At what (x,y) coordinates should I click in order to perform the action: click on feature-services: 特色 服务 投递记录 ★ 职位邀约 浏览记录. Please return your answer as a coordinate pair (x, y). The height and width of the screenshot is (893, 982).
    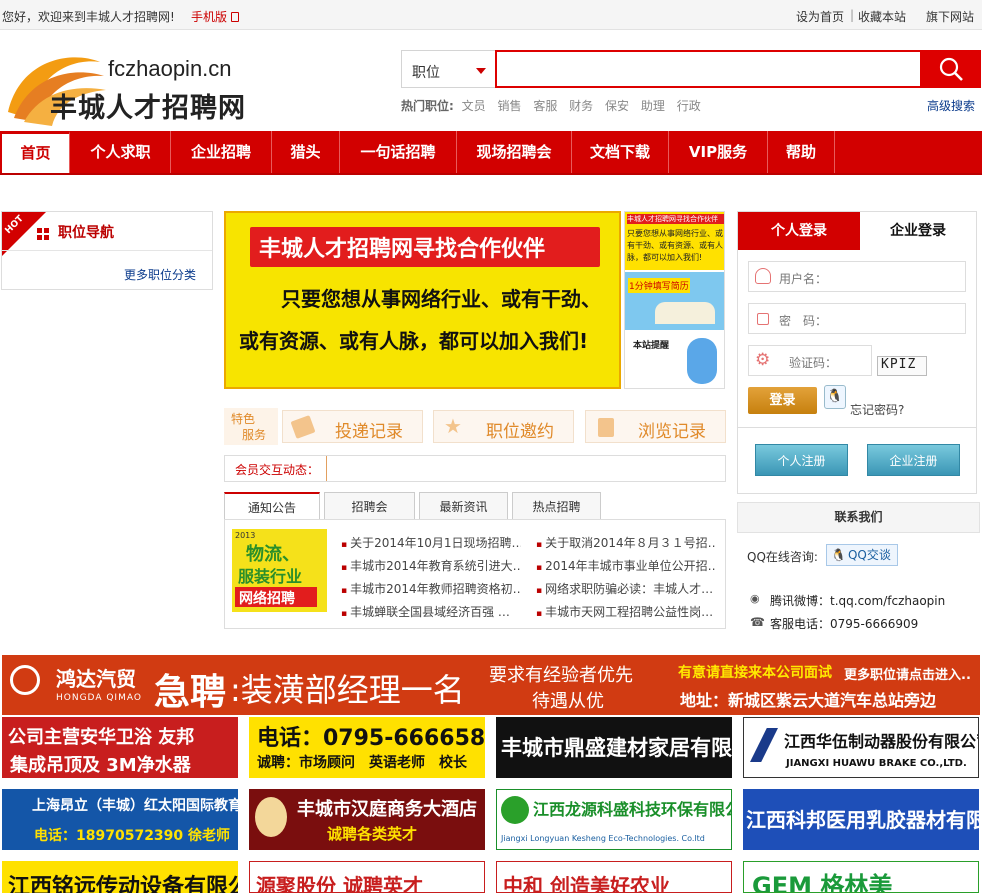
    Looking at the image, I should click on (475, 426).